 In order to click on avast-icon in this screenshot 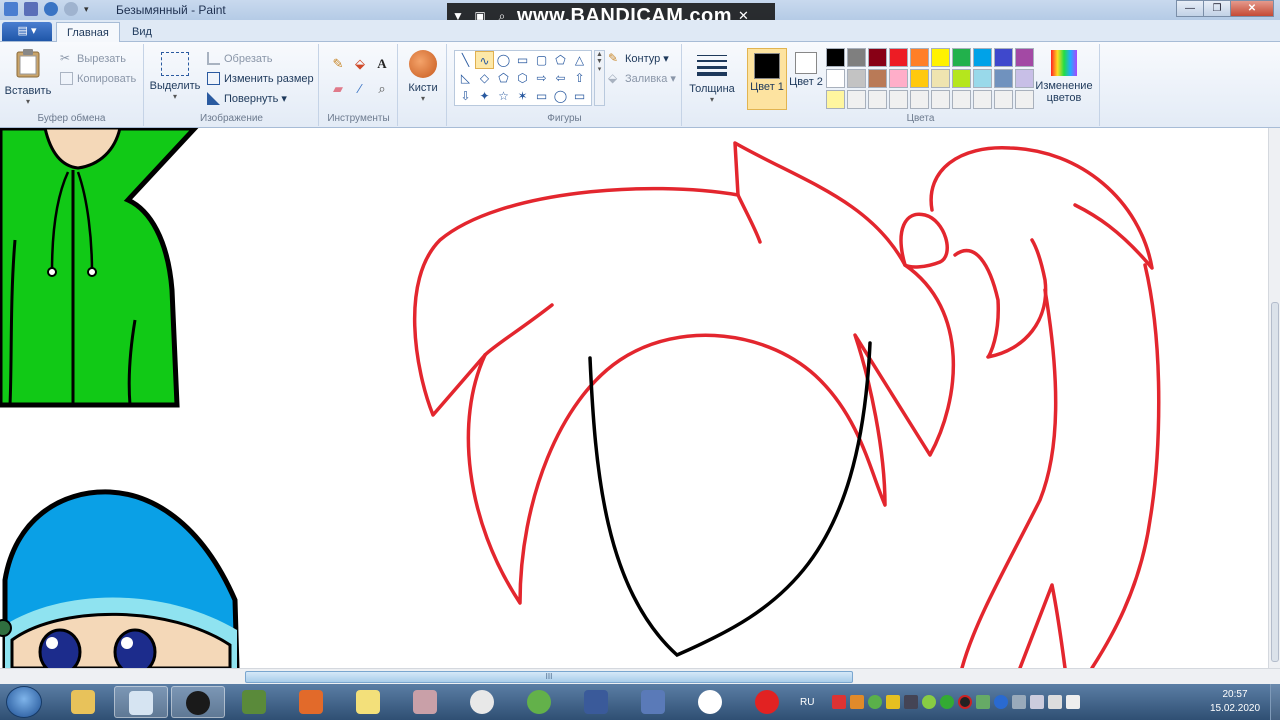, I will do `click(839, 702)`.